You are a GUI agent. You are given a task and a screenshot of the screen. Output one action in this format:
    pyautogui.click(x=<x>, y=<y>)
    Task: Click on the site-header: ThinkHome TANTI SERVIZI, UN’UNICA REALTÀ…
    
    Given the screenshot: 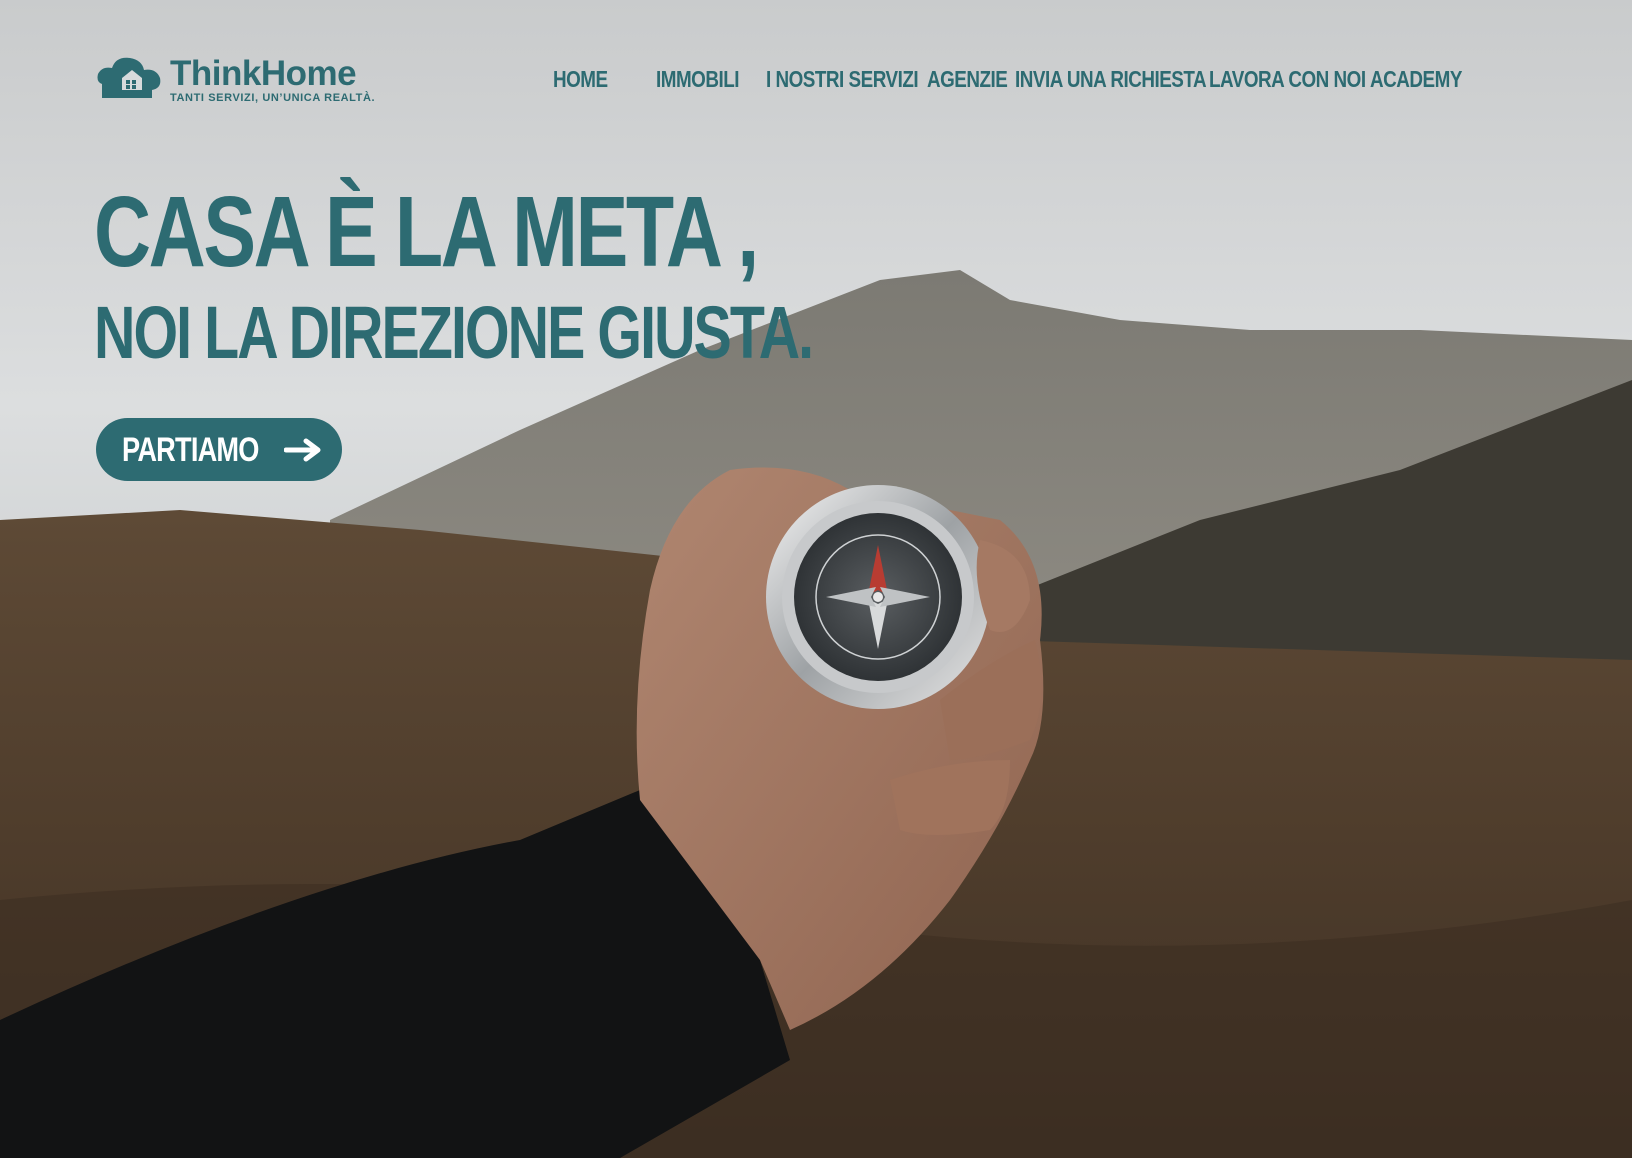 What is the action you would take?
    pyautogui.click(x=816, y=75)
    